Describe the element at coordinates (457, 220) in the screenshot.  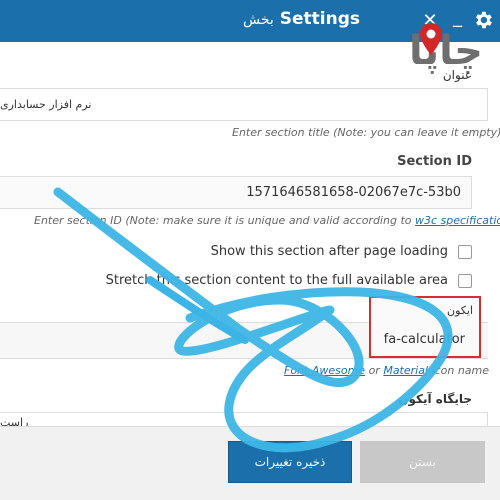
I see `w3c-spec-link: w3c specification` at that location.